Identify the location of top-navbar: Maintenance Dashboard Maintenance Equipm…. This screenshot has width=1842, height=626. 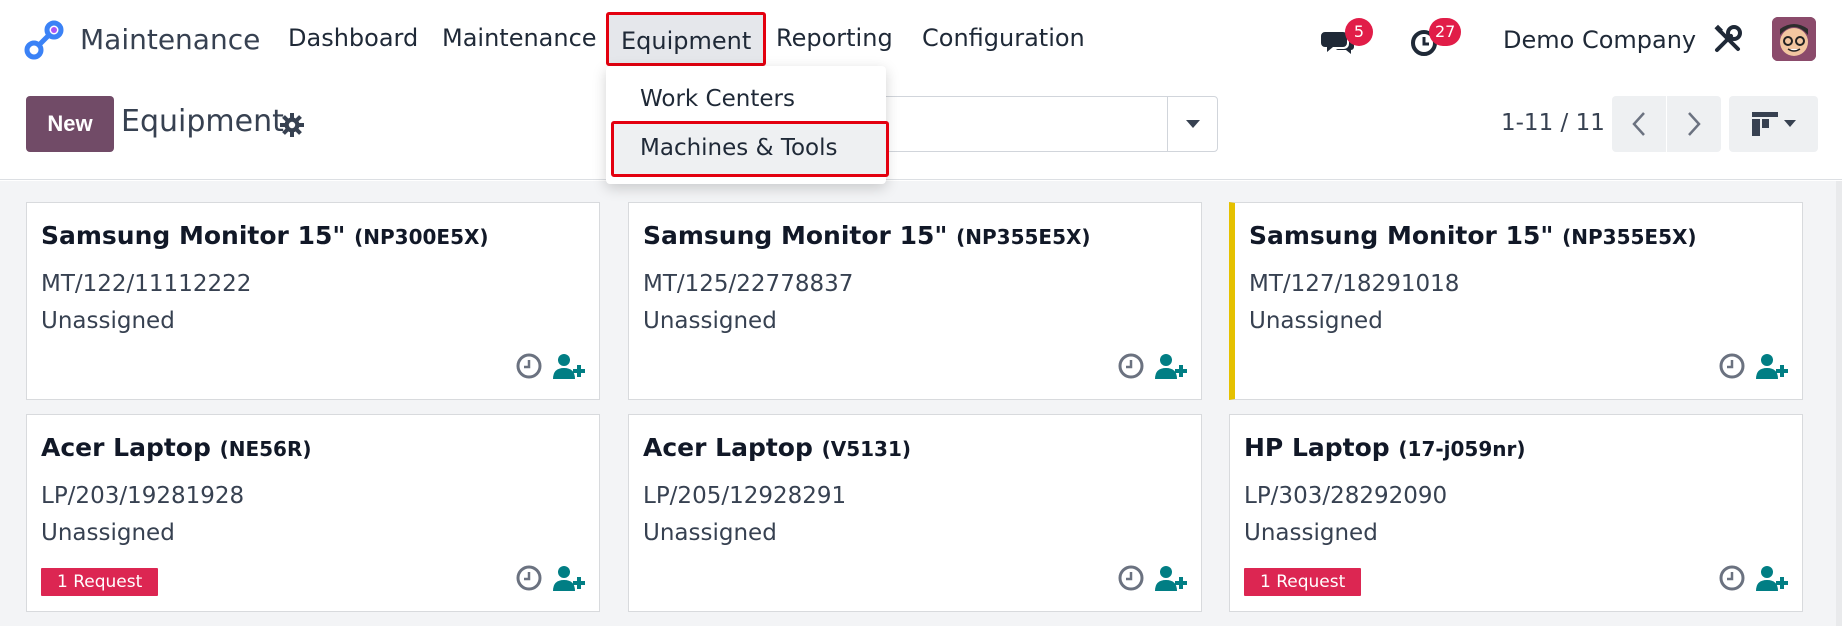
(921, 40).